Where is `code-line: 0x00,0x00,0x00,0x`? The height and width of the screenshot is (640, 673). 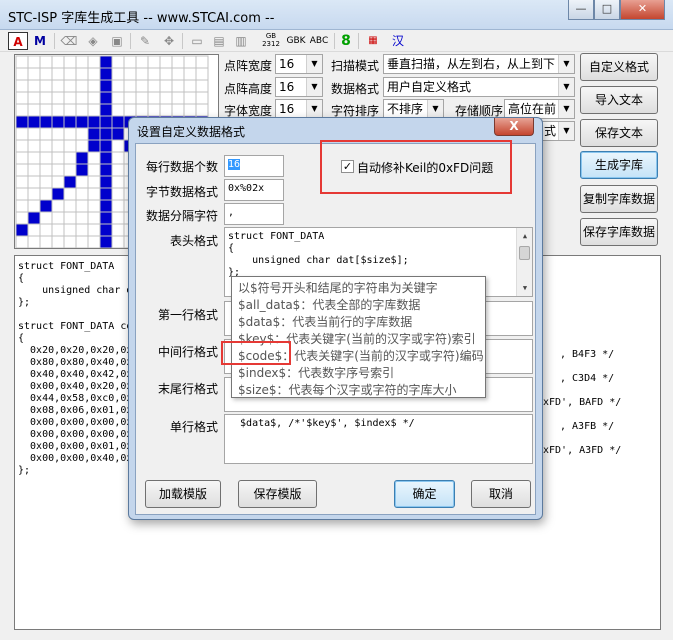
code-line: 0x00,0x00,0x00,0x is located at coordinates (75, 434).